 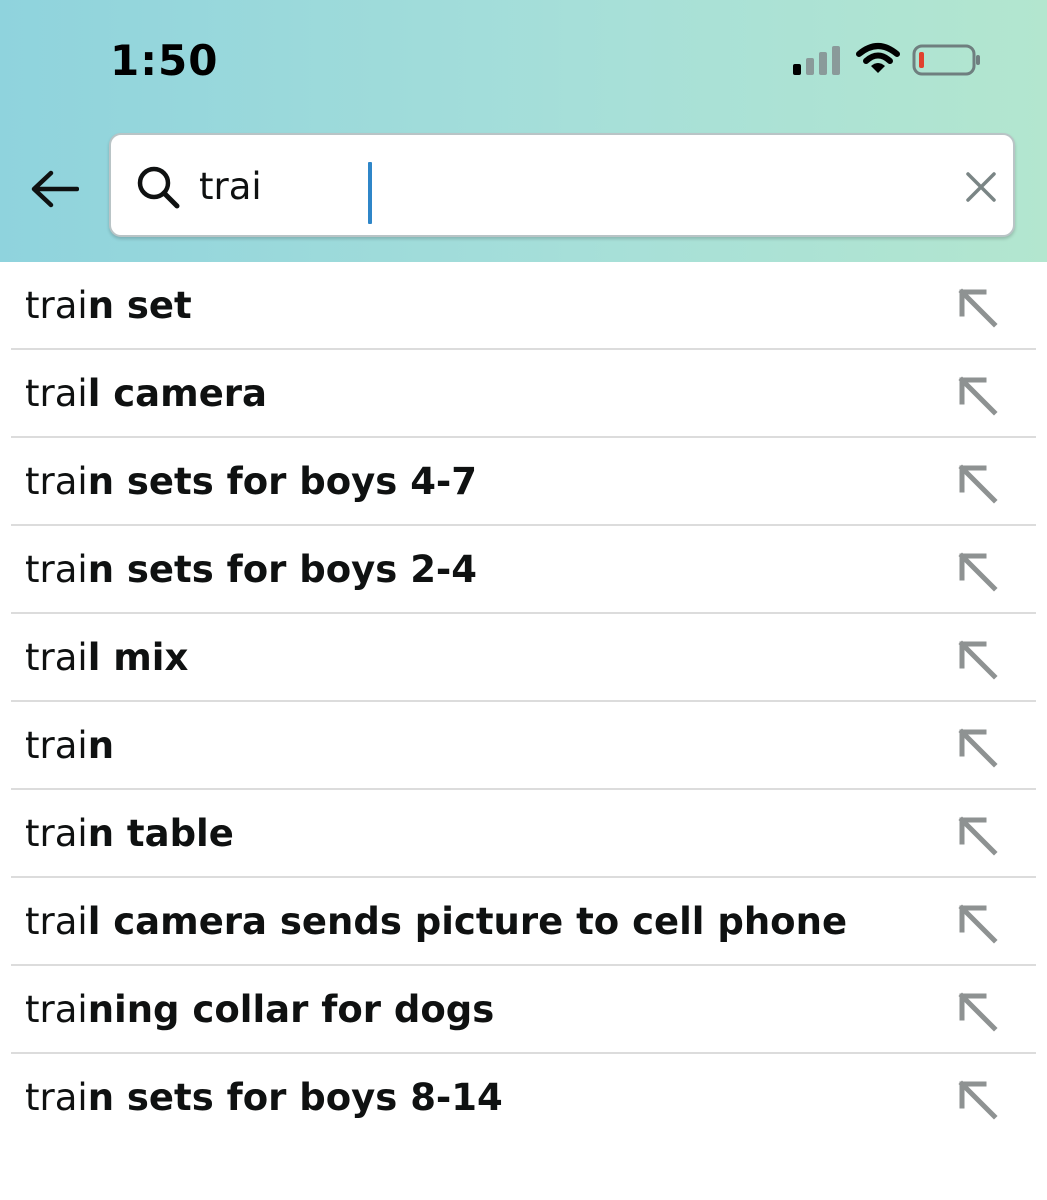 I want to click on suggestion-item: train sets for boys 8-14, so click(x=523, y=1098).